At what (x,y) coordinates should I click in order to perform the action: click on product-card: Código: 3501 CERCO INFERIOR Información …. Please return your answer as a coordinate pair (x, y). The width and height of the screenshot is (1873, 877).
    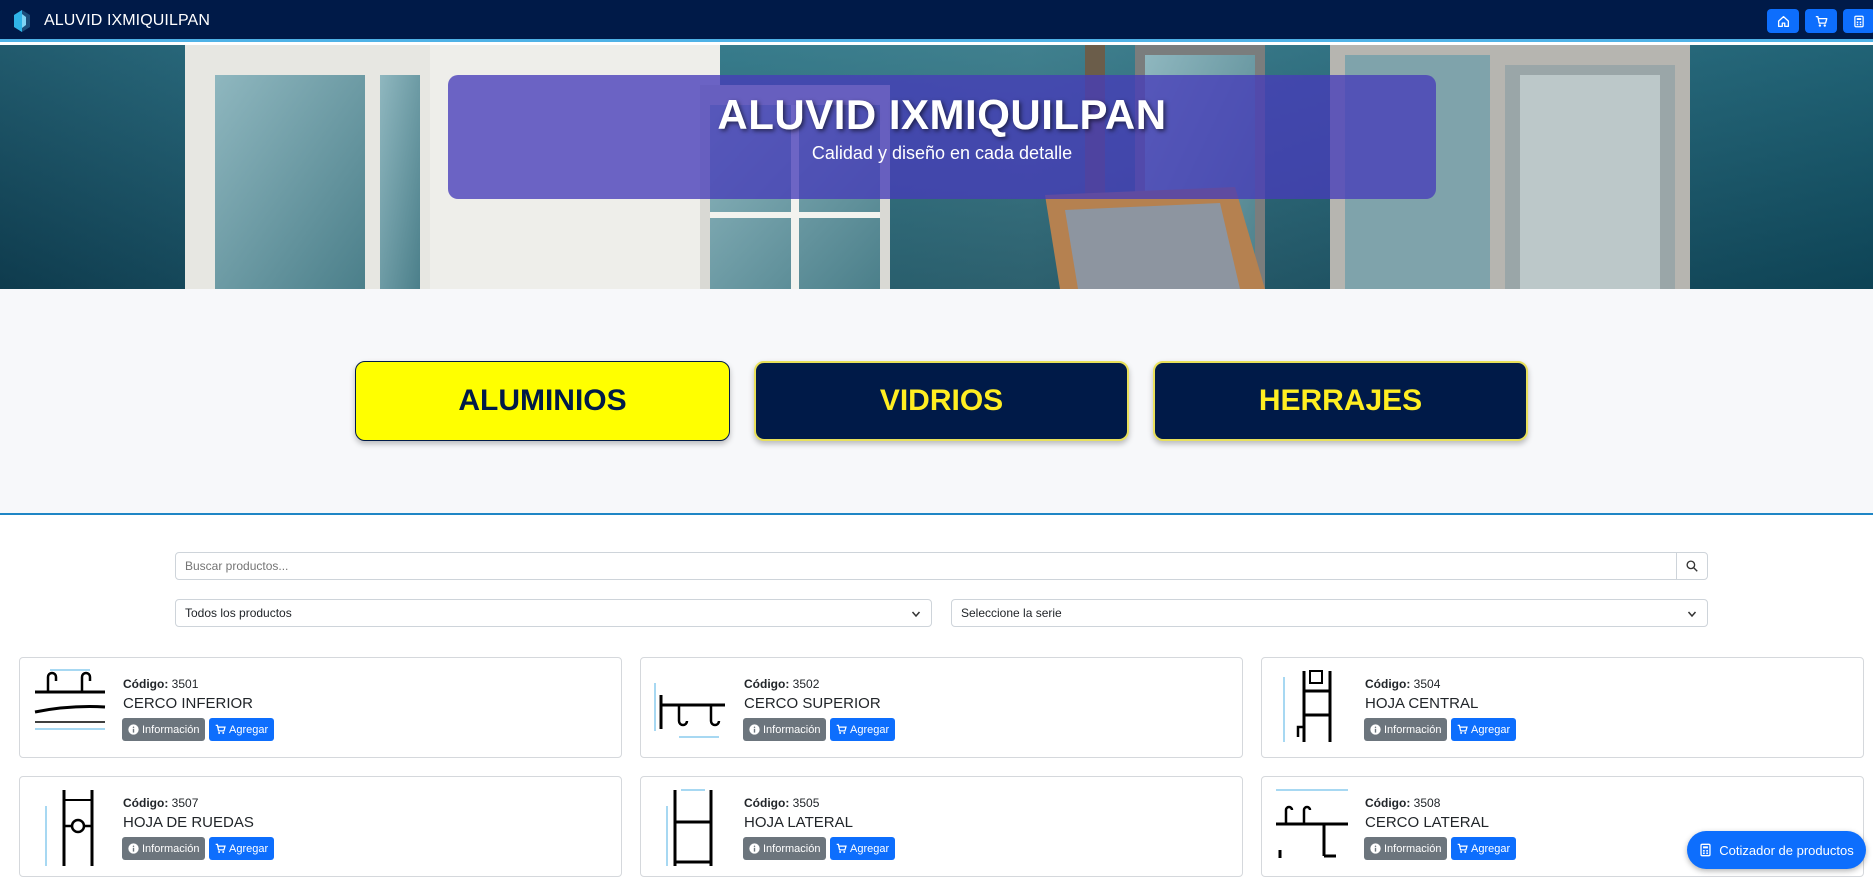
    Looking at the image, I should click on (320, 707).